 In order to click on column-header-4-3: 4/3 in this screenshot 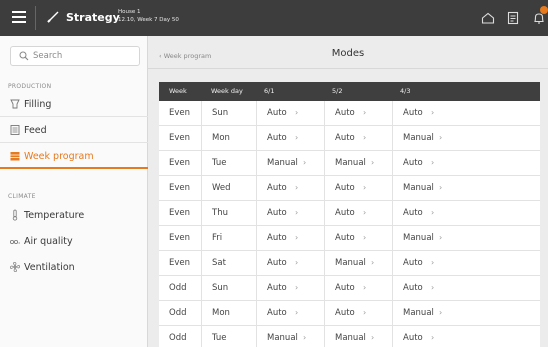, I will do `click(405, 91)`.